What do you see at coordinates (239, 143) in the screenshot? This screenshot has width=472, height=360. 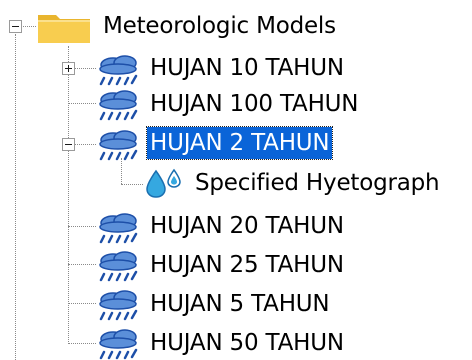 I see `tree-item-label-selected: HUJAN 2 TAHUN` at bounding box center [239, 143].